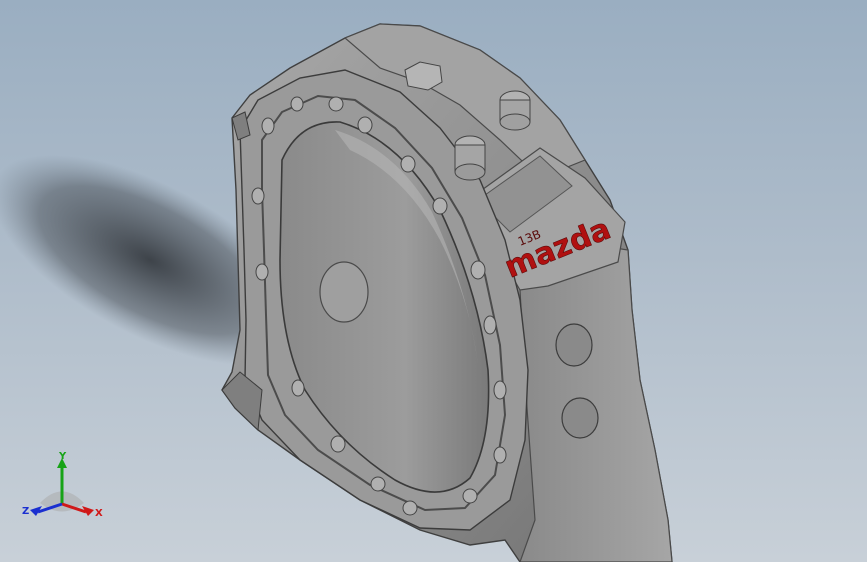 The width and height of the screenshot is (867, 562). Describe the element at coordinates (596, 404) in the screenshot. I see `housing-side-face` at that location.